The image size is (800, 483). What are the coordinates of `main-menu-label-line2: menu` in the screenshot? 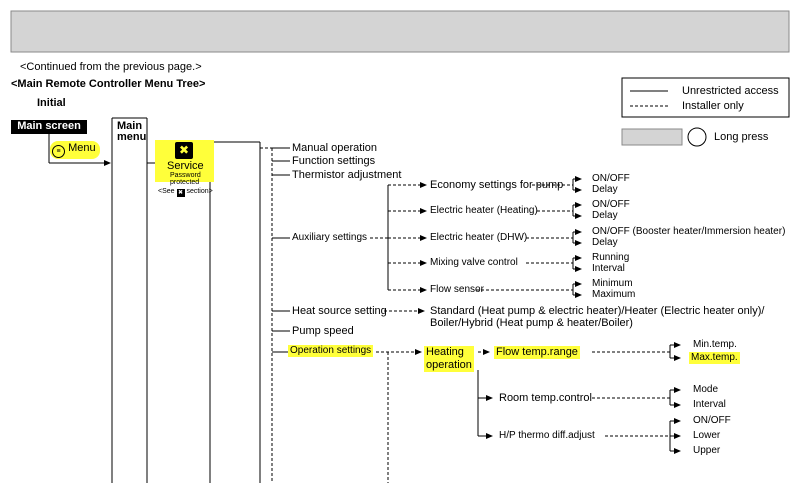 It's located at (132, 137).